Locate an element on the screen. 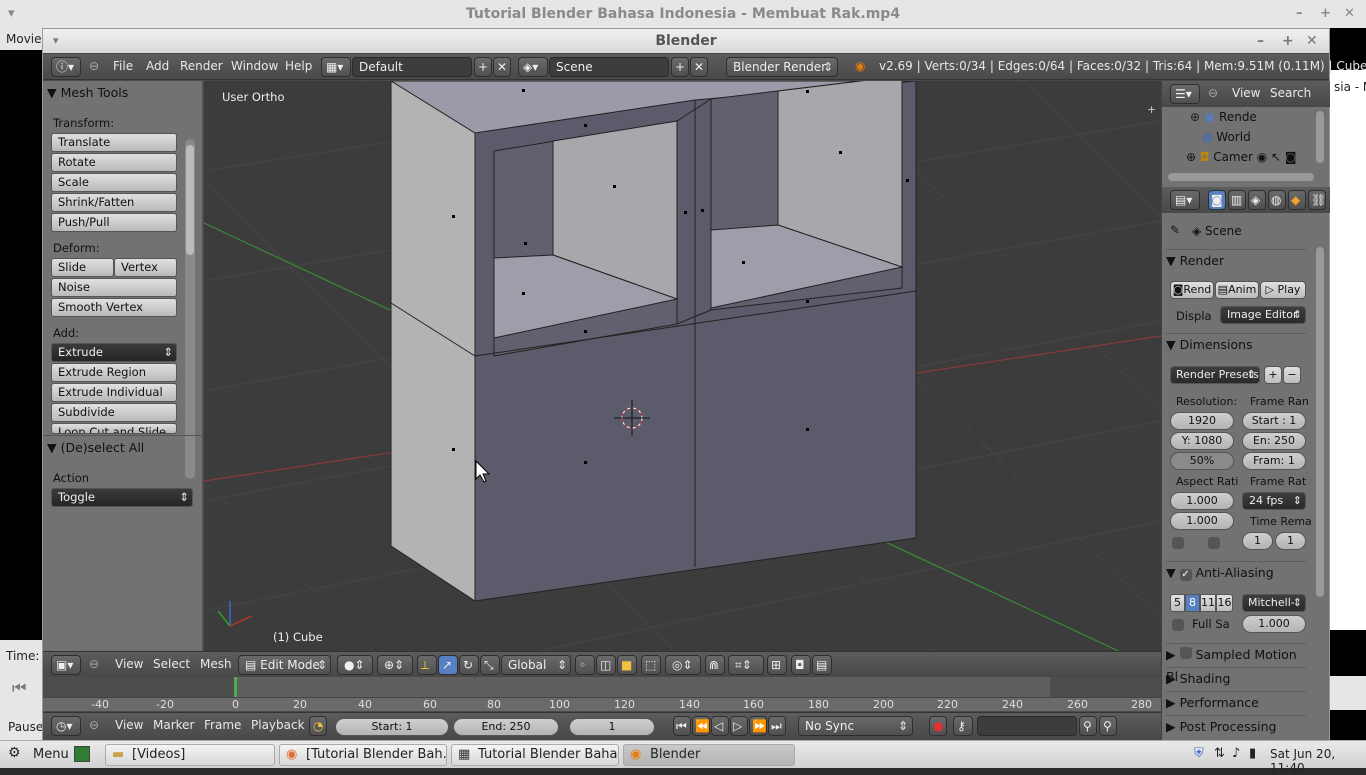 The height and width of the screenshot is (775, 1366). mode-dropdown: ▤ Edit Mode ⇕ is located at coordinates (284, 665).